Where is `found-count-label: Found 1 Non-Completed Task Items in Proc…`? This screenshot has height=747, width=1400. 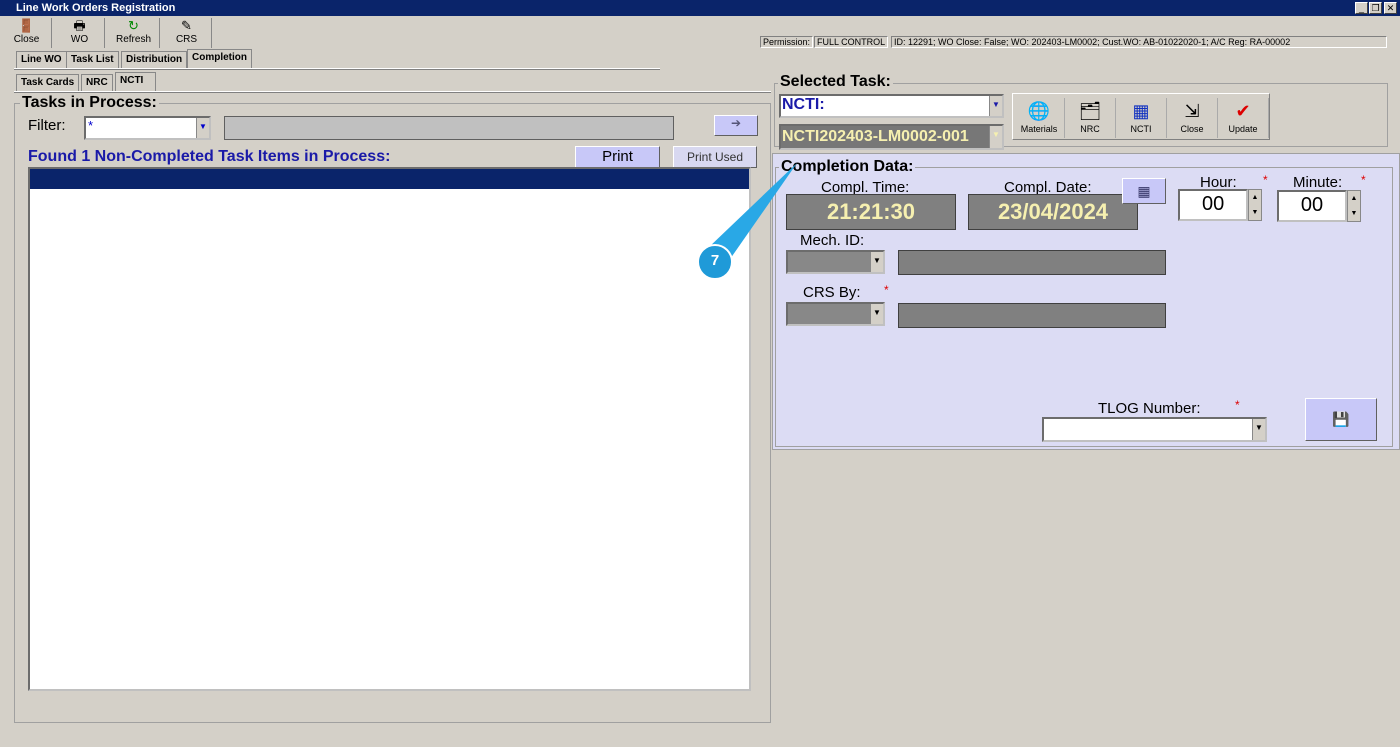 found-count-label: Found 1 Non-Completed Task Items in Proc… is located at coordinates (209, 156).